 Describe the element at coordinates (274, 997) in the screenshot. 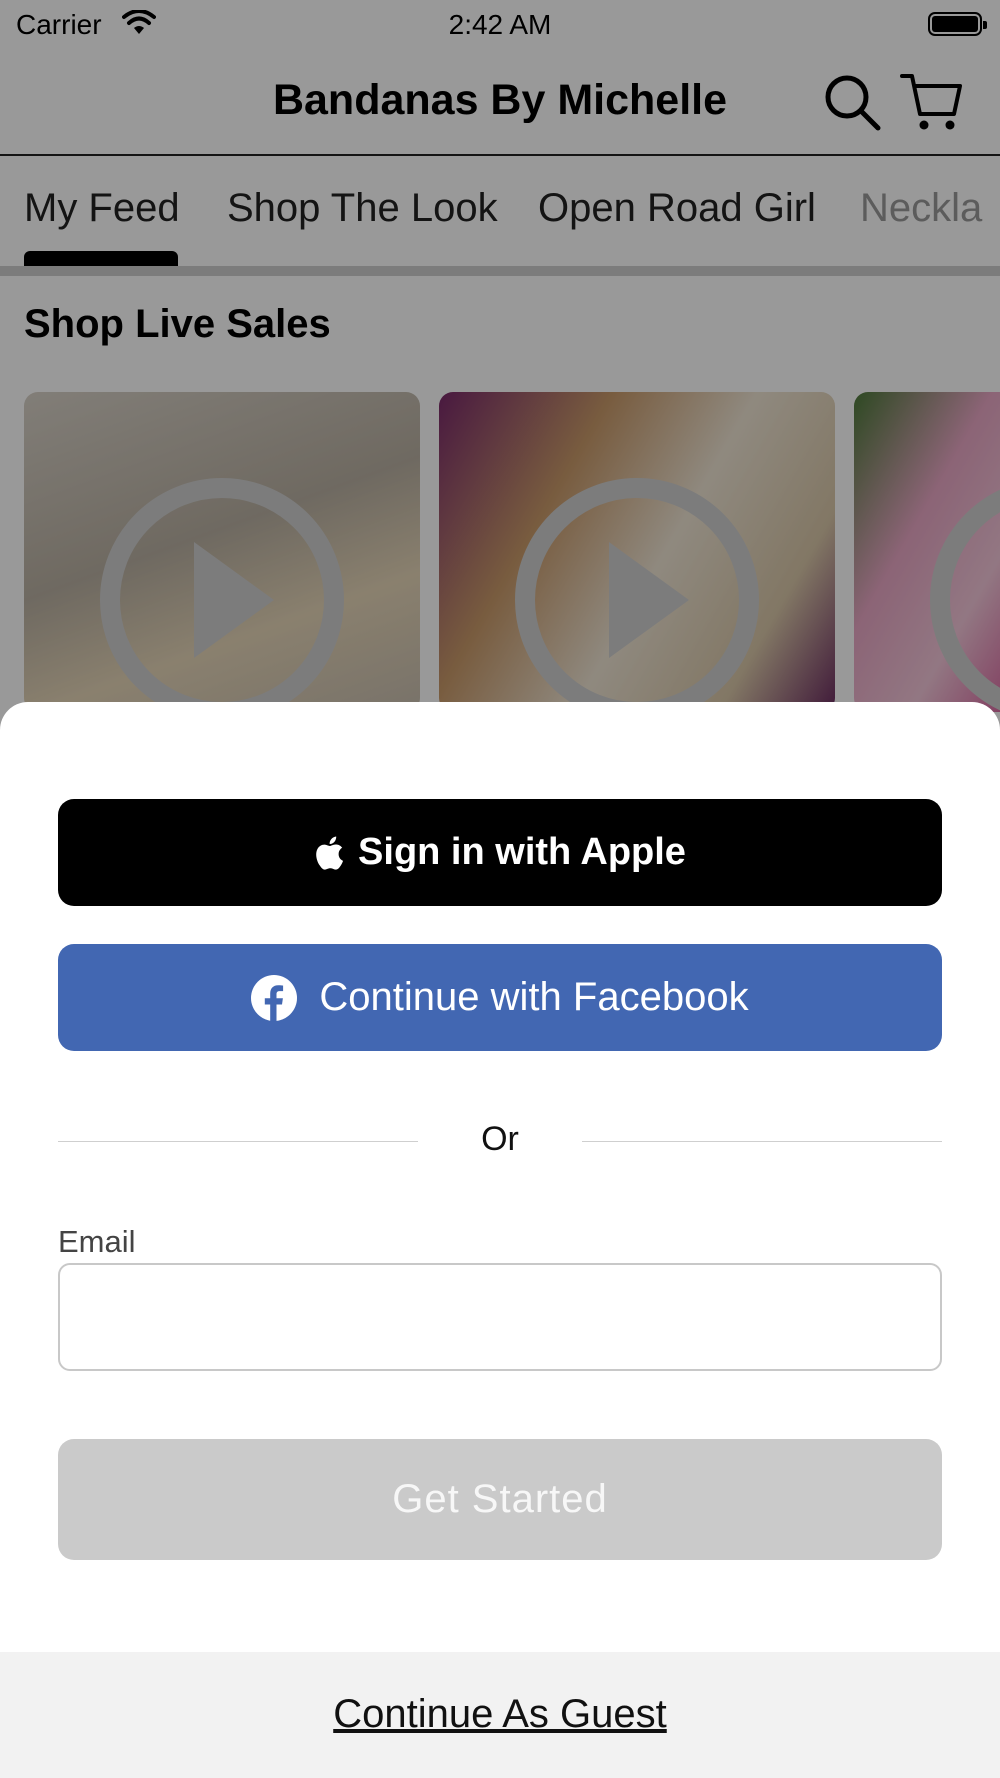

I see `facebook-icon` at that location.